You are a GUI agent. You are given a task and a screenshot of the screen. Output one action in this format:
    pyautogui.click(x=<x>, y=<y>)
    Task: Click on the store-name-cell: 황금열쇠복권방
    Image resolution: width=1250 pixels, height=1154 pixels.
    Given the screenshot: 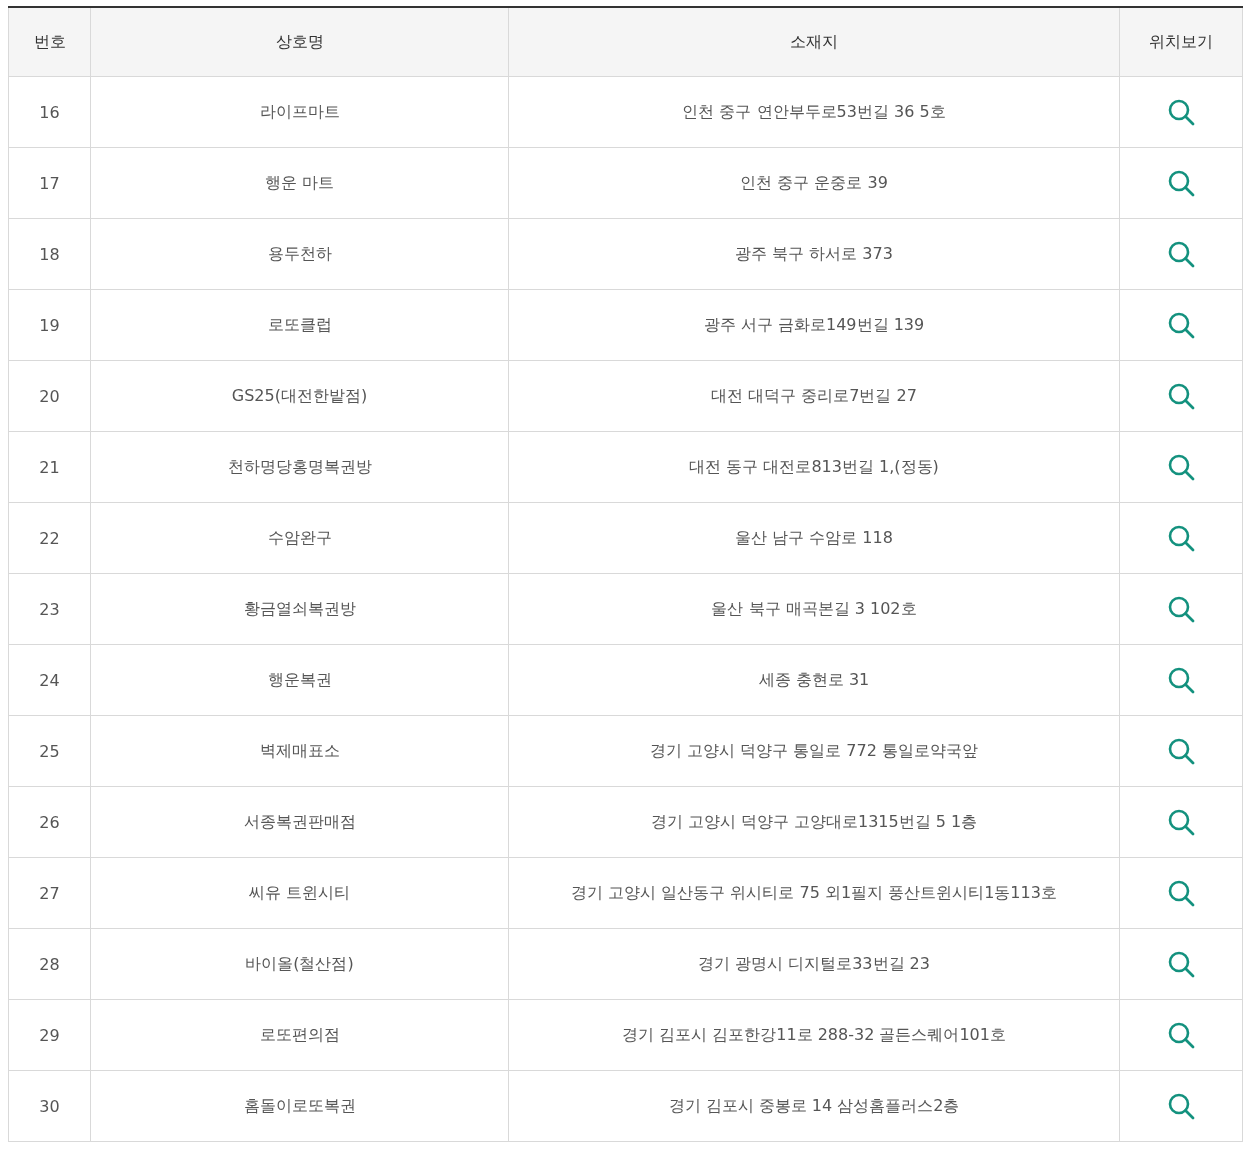 What is the action you would take?
    pyautogui.click(x=299, y=609)
    